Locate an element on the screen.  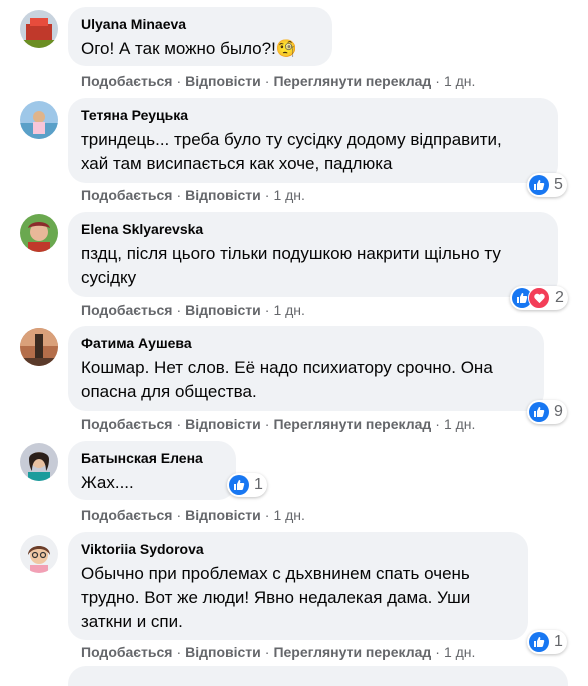
reaction-summary: 5 is located at coordinates (547, 185).